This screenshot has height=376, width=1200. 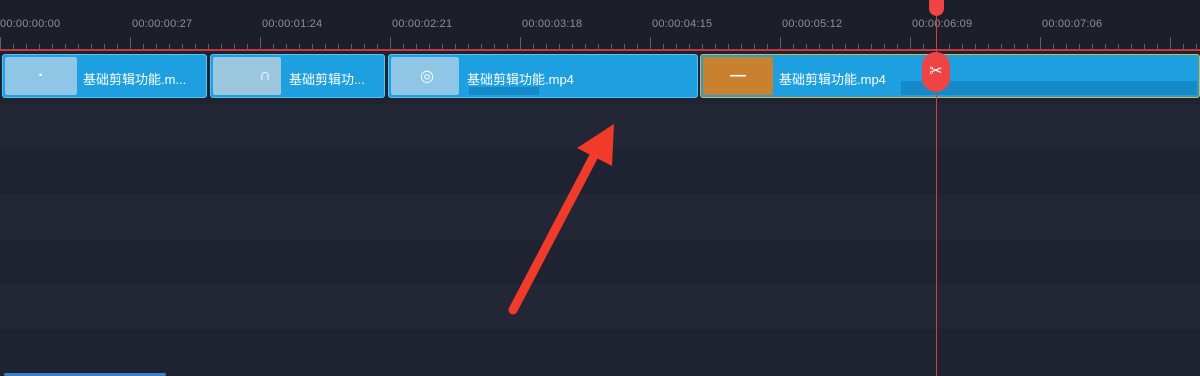 I want to click on annotation-arrow, so click(x=561, y=219).